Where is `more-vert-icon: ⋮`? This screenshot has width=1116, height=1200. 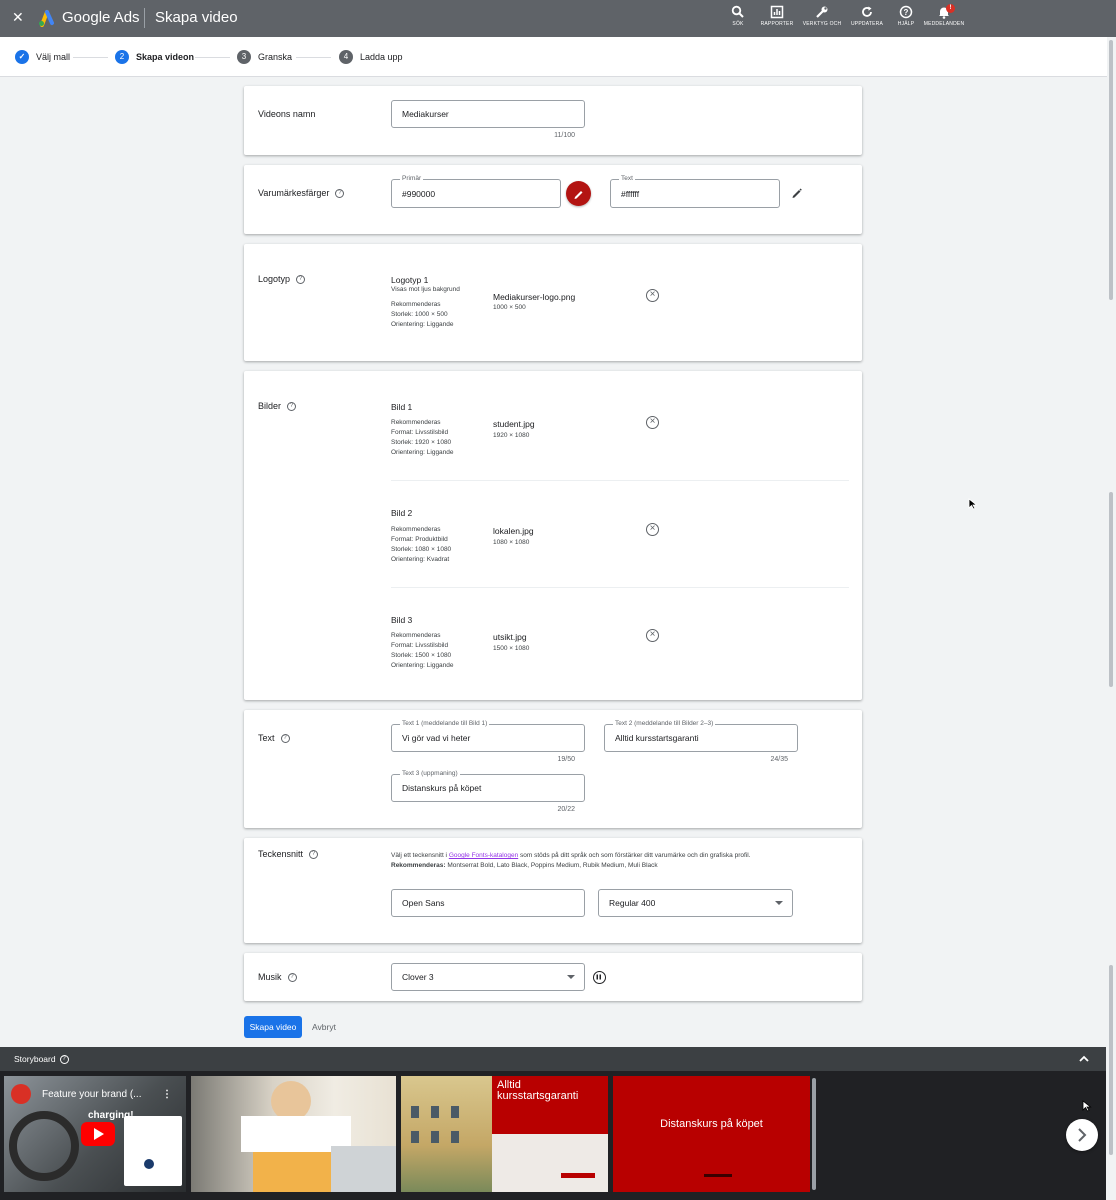 more-vert-icon: ⋮ is located at coordinates (167, 1094).